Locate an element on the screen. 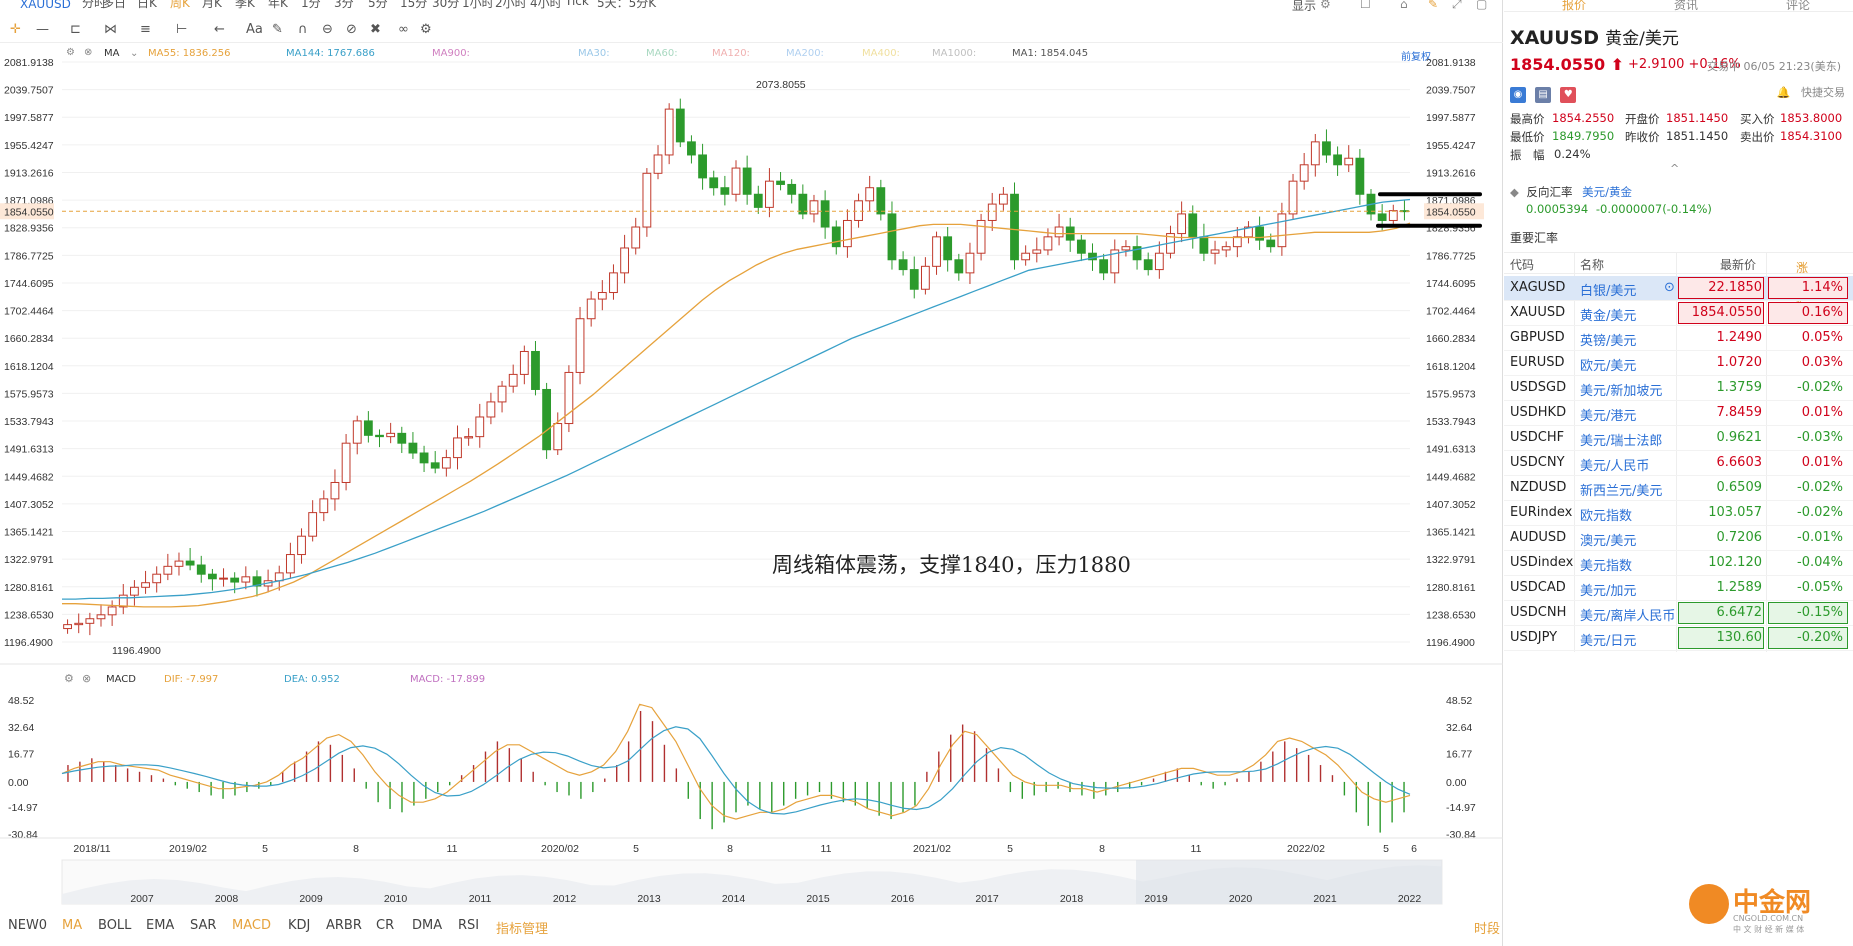  channel-tool-icon: ⊏ is located at coordinates (75, 29).